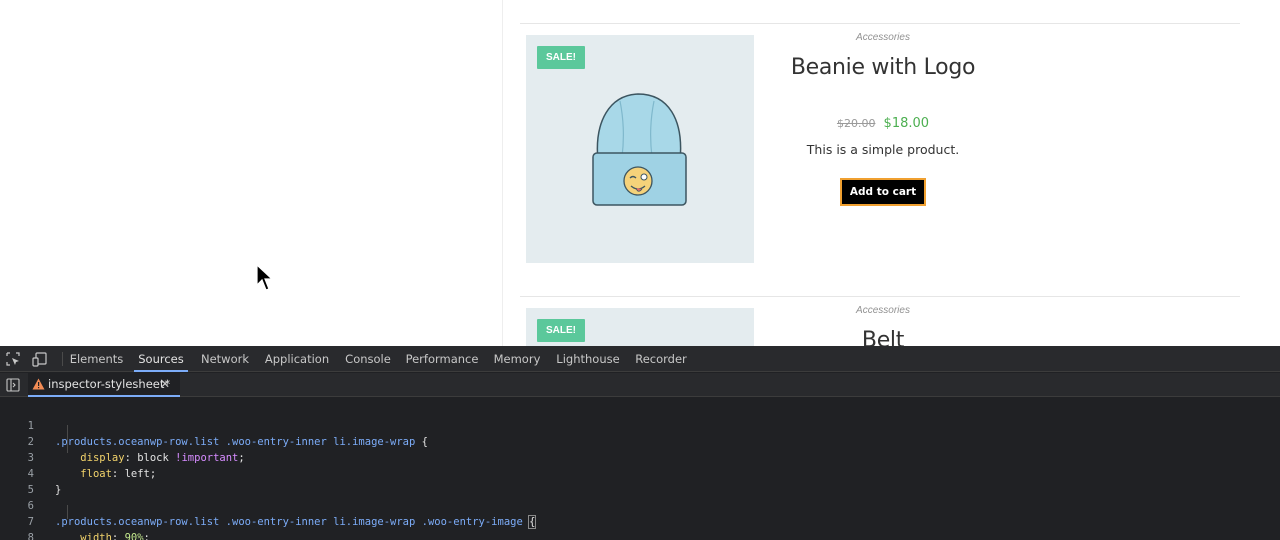  I want to click on column-divider, so click(502, 173).